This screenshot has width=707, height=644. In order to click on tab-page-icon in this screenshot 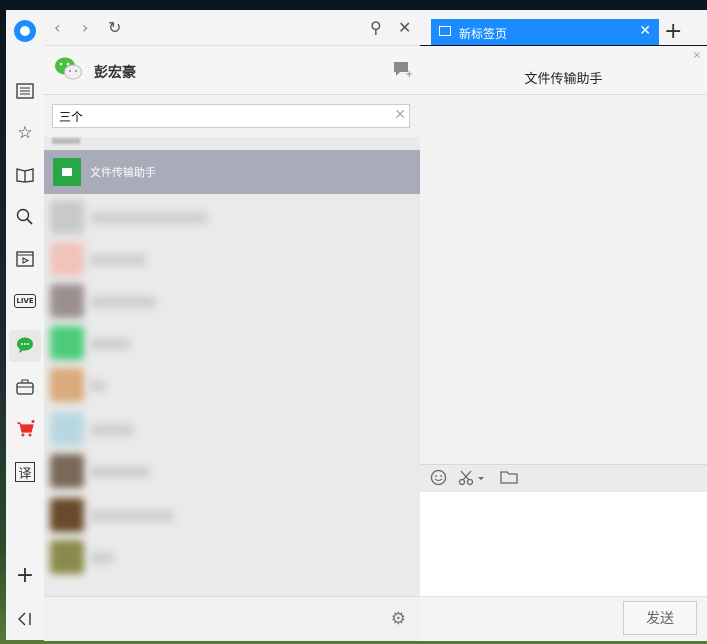, I will do `click(445, 31)`.